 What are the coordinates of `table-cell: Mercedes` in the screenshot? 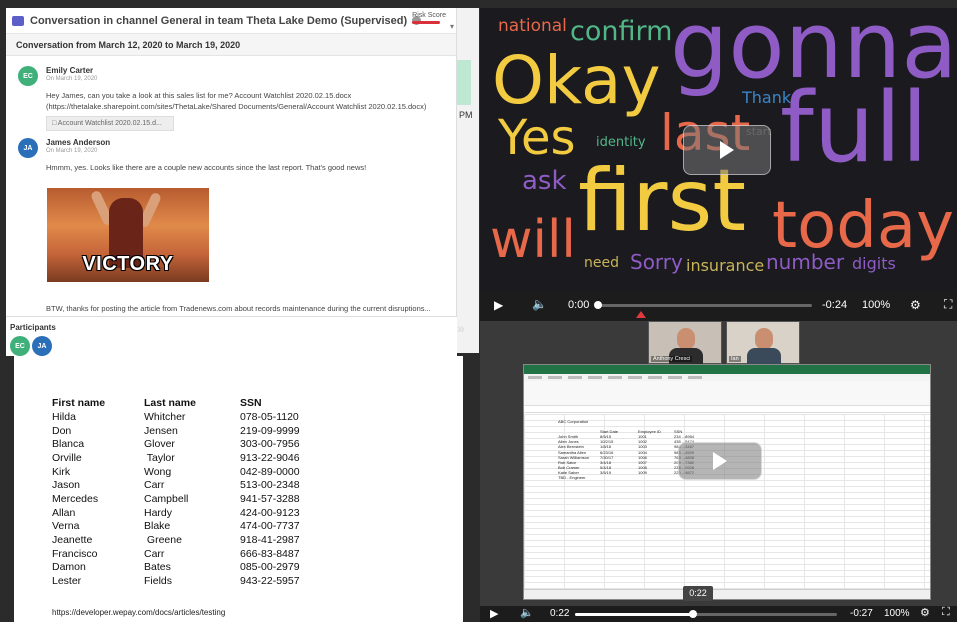 It's located at (75, 498).